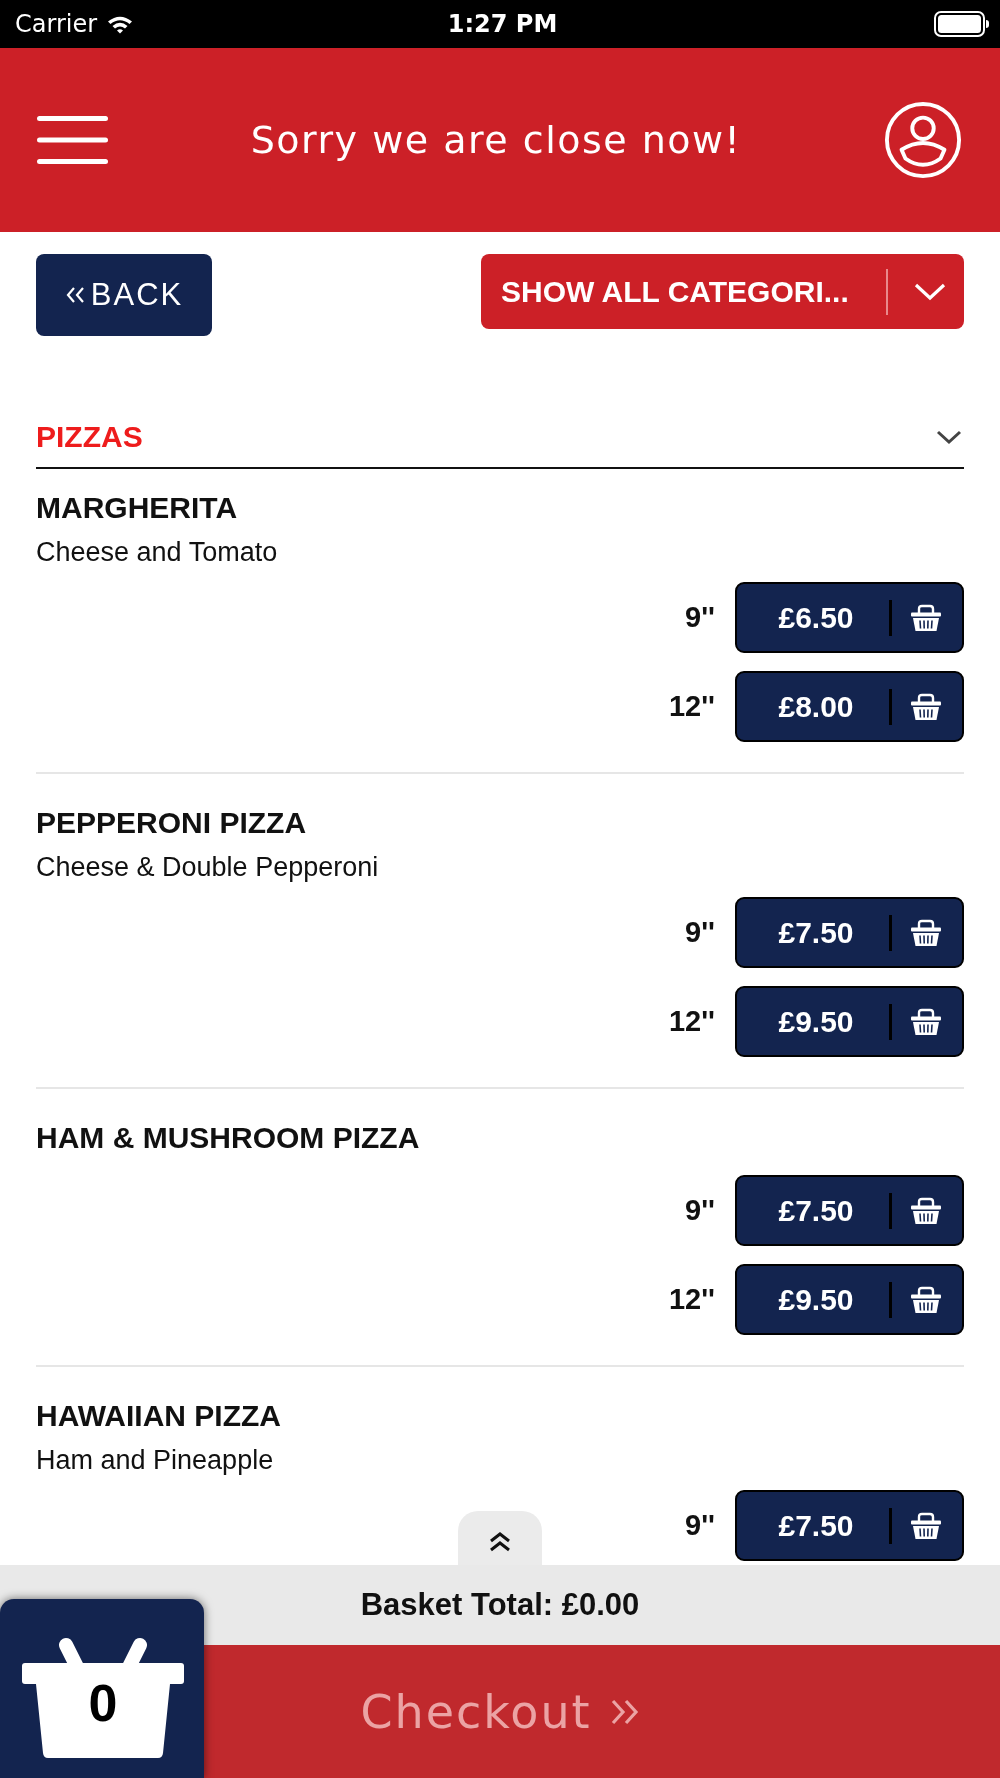  I want to click on menu-icon, so click(72, 140).